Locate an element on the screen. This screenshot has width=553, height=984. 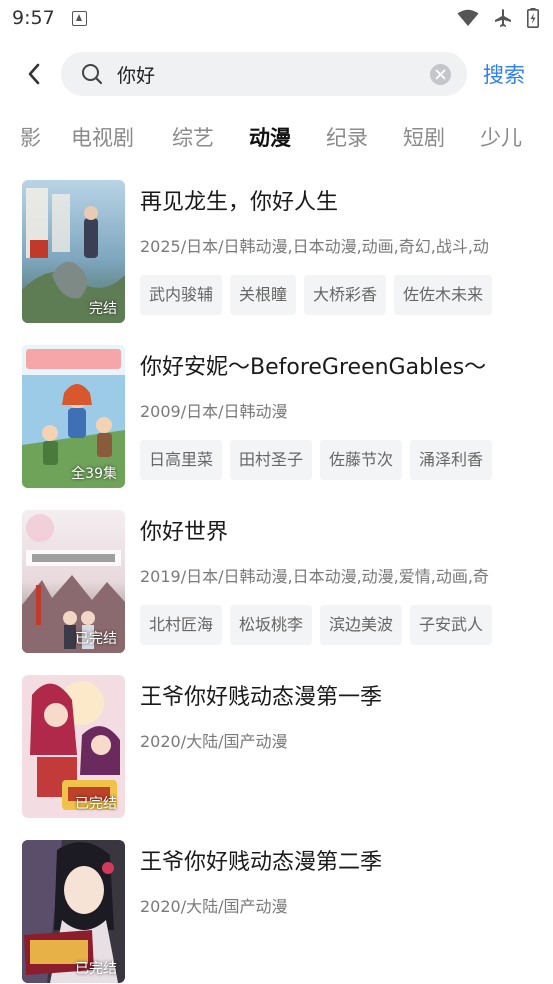
tab-kids: 少儿 is located at coordinates (501, 137).